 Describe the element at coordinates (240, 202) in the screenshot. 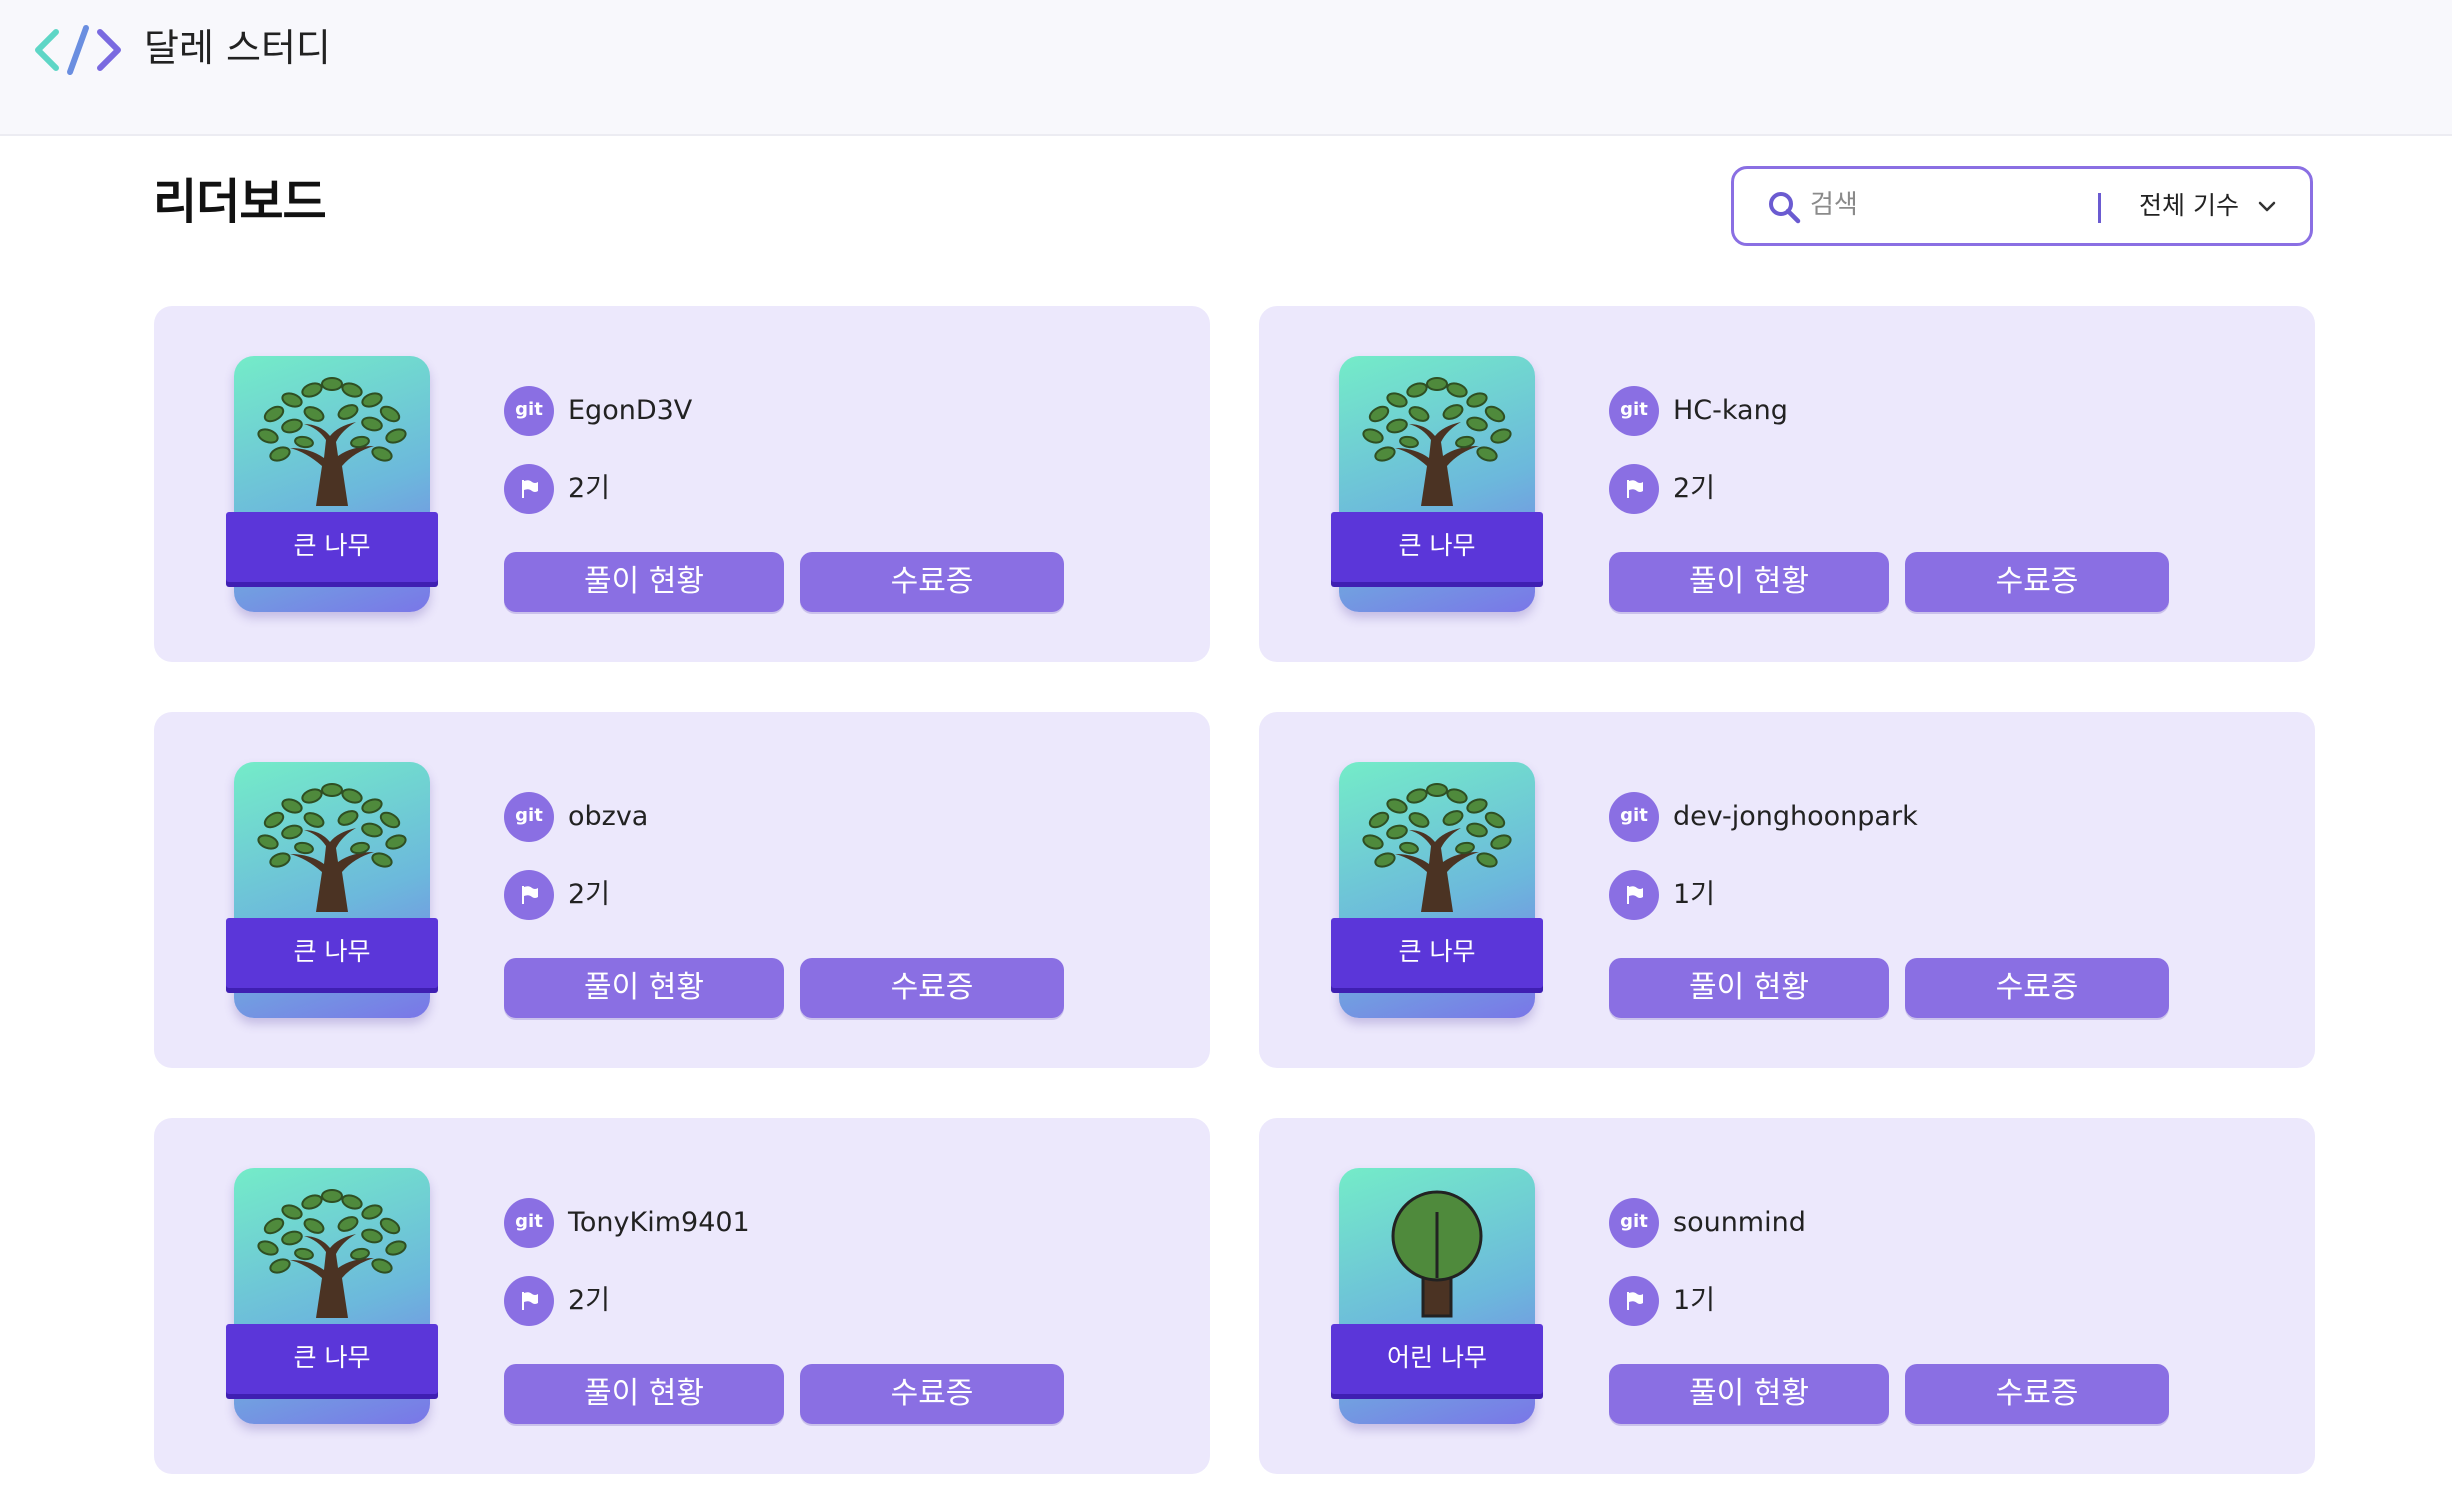

I see `page-title: 리더보드` at that location.